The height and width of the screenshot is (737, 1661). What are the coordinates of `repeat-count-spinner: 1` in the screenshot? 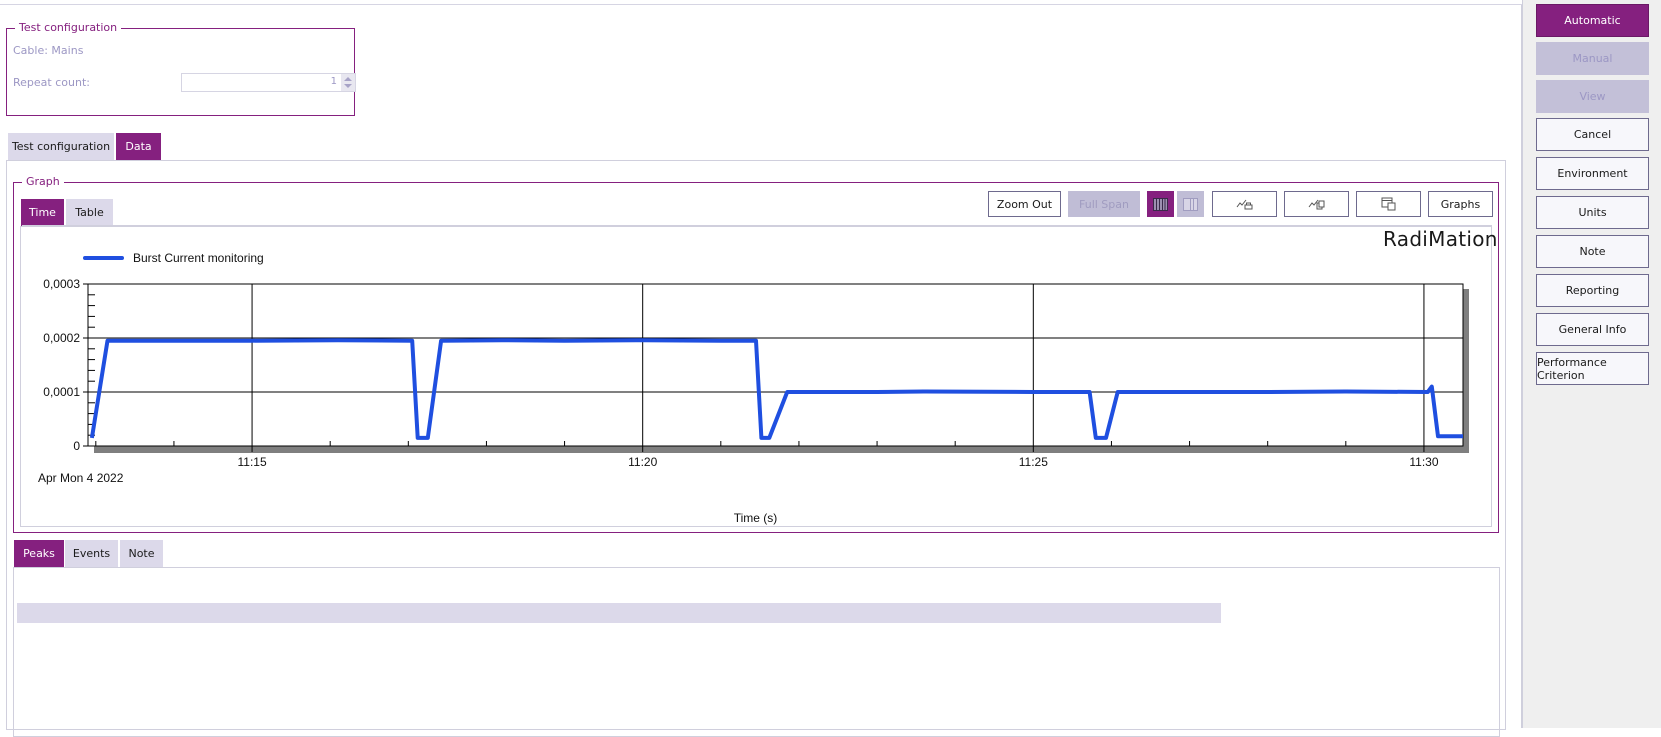 It's located at (268, 82).